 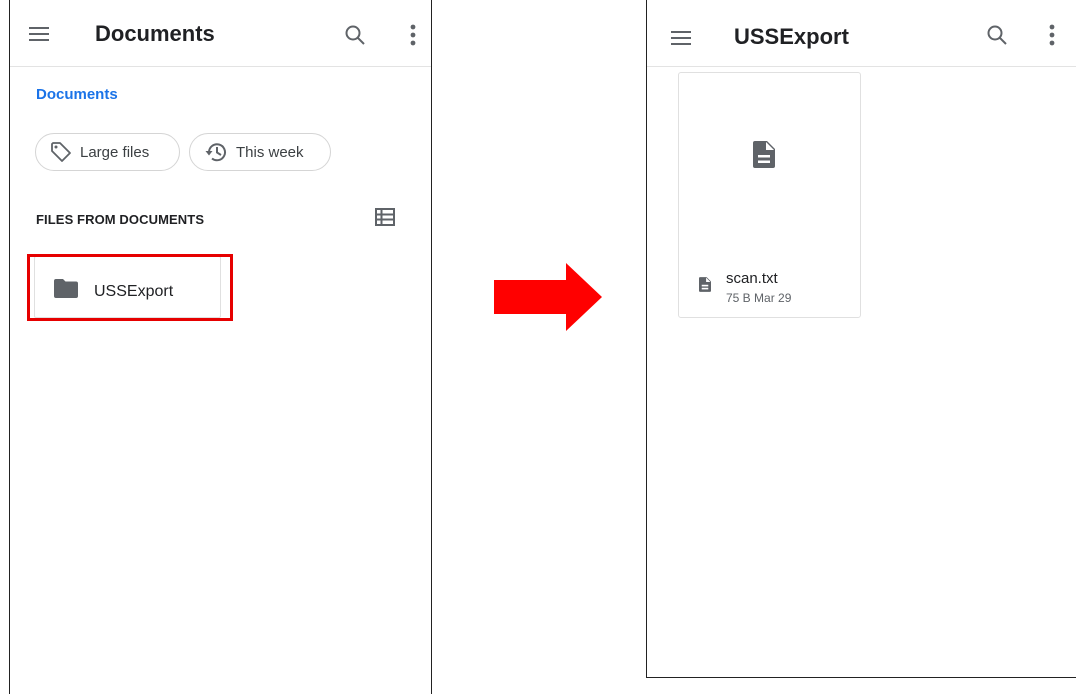 What do you see at coordinates (759, 298) in the screenshot?
I see `file-meta: 75 B Mar 29` at bounding box center [759, 298].